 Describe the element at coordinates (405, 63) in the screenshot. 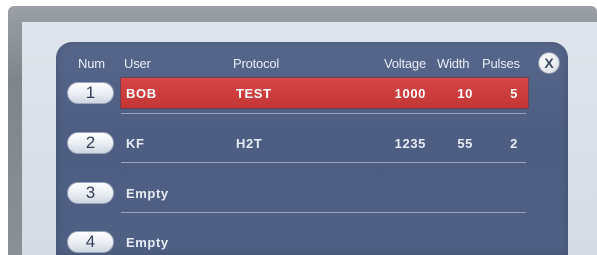

I see `header-voltage: Voltage` at that location.